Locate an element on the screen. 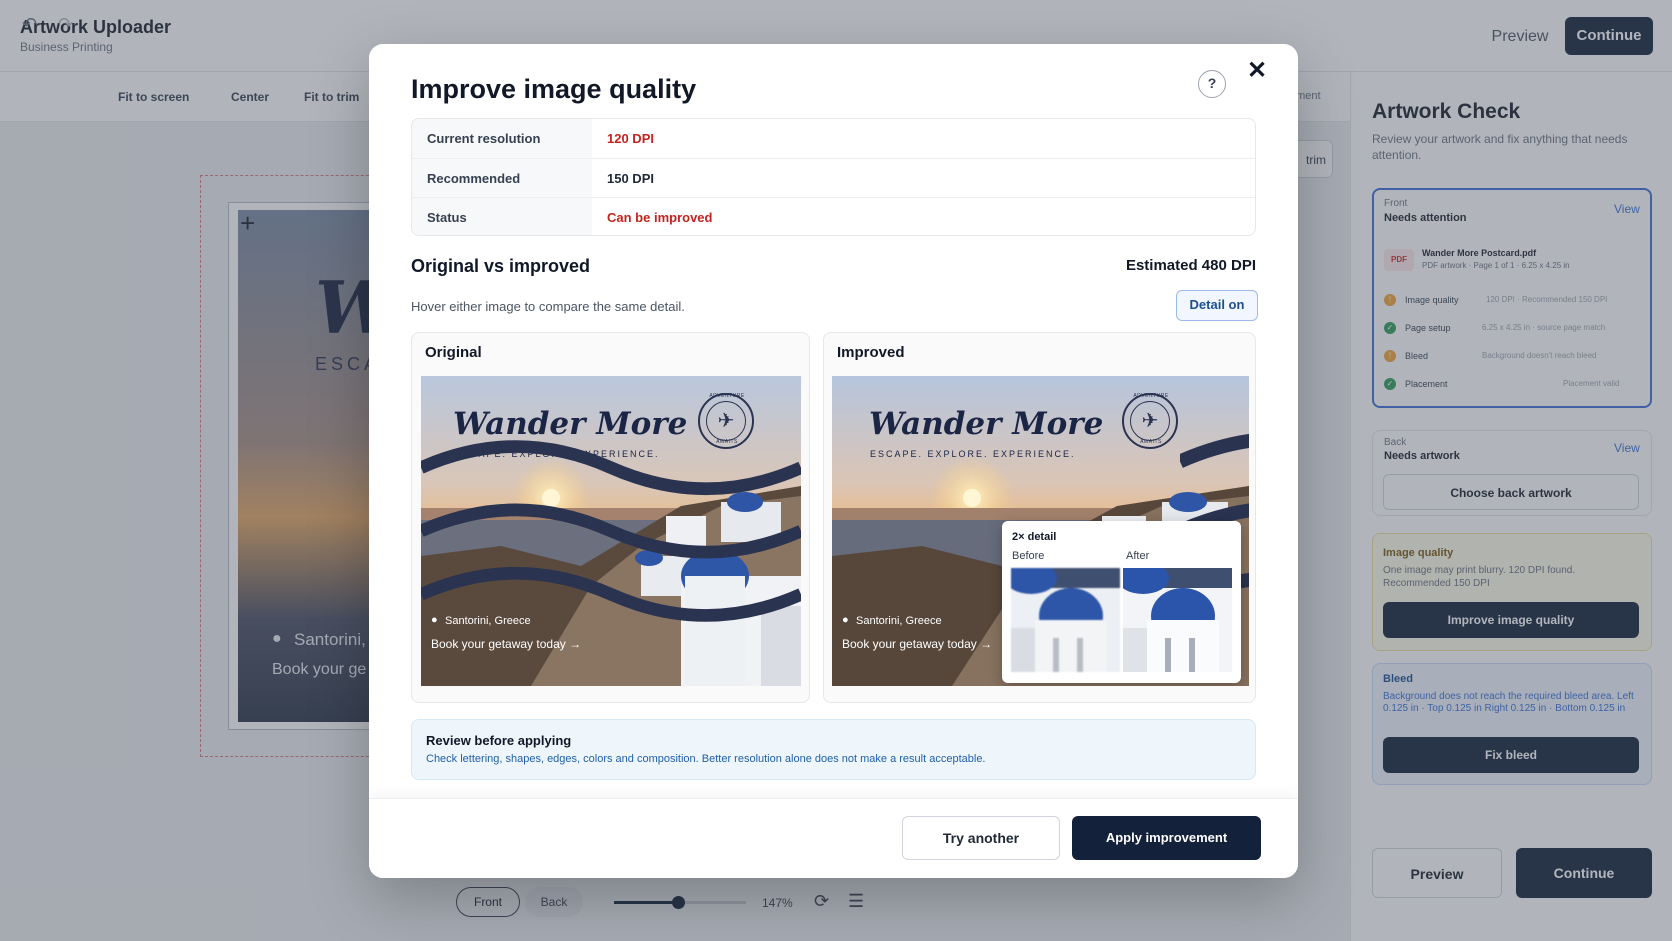 This screenshot has height=941, width=1672. detail-before-label: Before is located at coordinates (1028, 556).